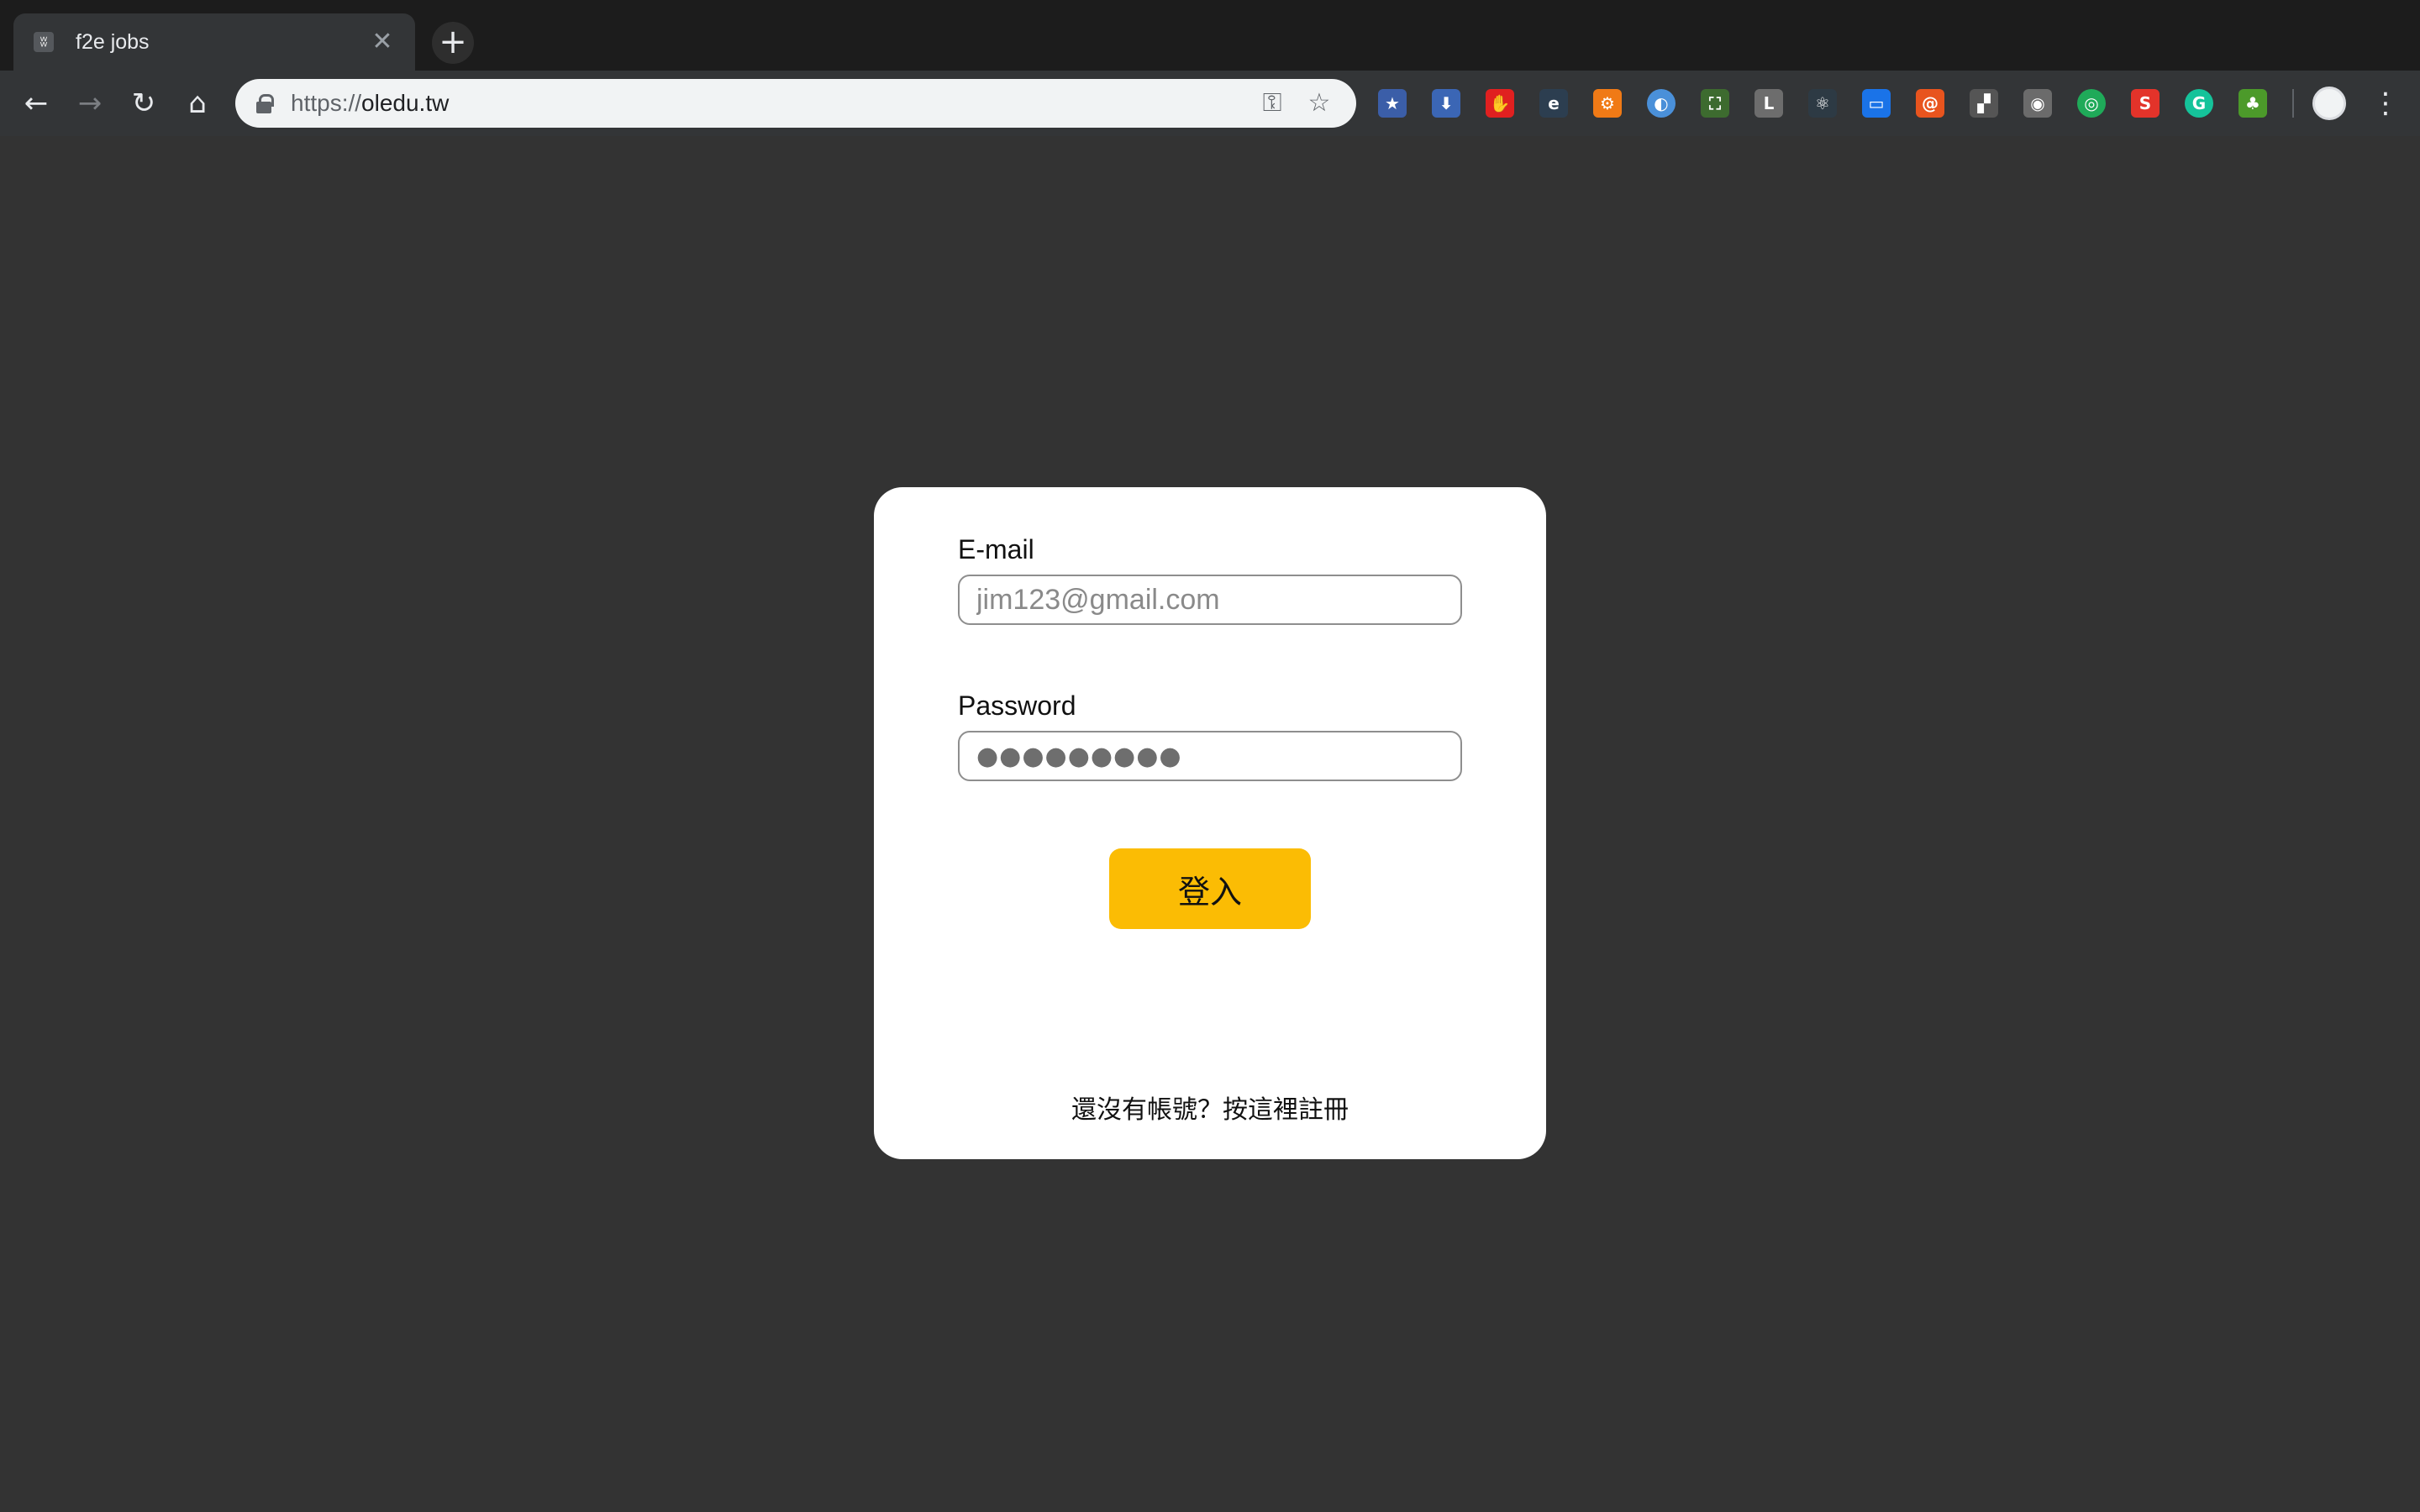 The height and width of the screenshot is (1512, 2420). I want to click on target-extension-icon: ◎, so click(2091, 103).